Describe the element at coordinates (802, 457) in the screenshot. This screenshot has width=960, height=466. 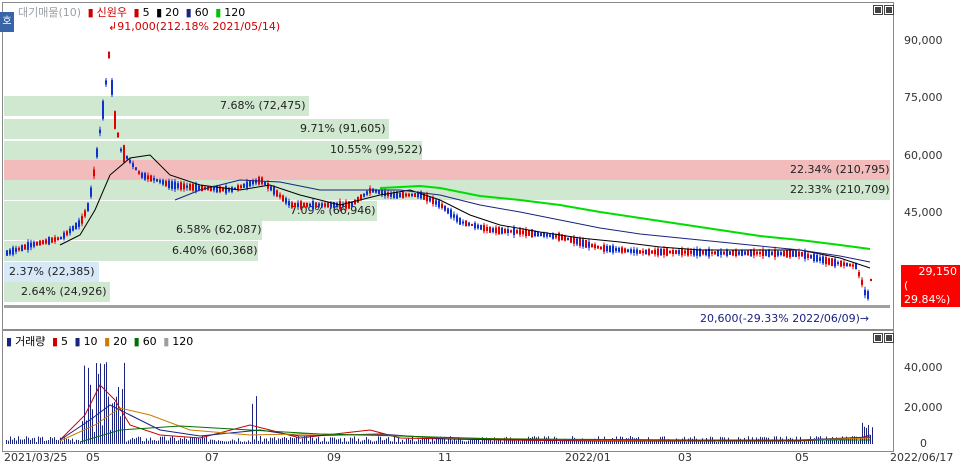
I see `date-axis-label: 05` at that location.